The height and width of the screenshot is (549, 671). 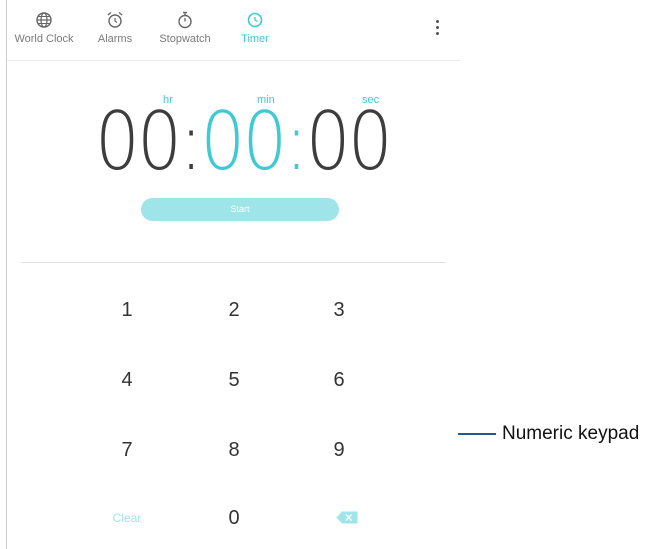 What do you see at coordinates (127, 310) in the screenshot?
I see `key-1: 1` at bounding box center [127, 310].